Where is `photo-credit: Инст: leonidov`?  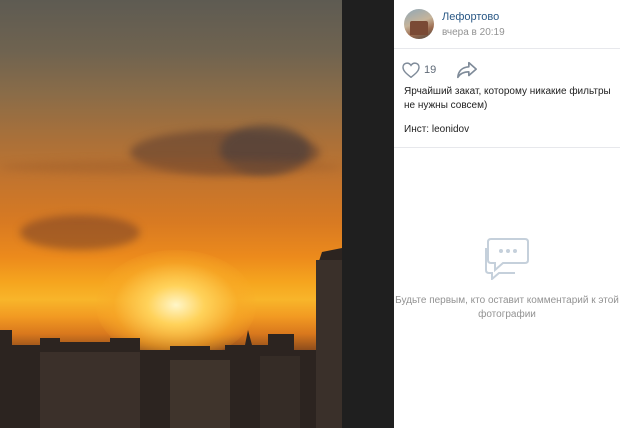 photo-credit: Инст: leonidov is located at coordinates (437, 129).